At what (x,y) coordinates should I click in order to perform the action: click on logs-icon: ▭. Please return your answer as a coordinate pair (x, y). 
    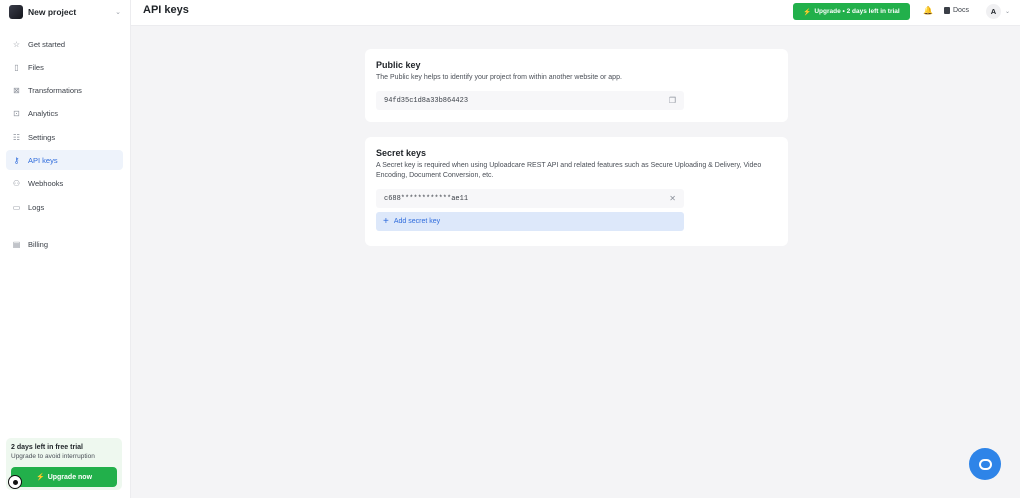
    Looking at the image, I should click on (16, 207).